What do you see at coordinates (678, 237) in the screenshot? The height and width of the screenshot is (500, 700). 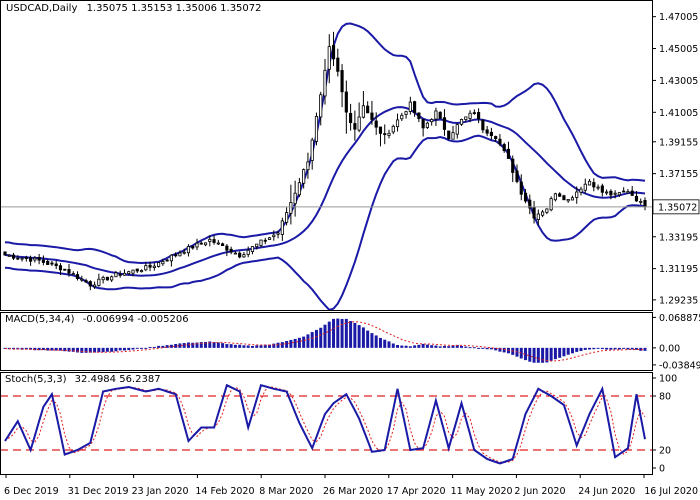 I see `price-tick-label: 1.33195` at bounding box center [678, 237].